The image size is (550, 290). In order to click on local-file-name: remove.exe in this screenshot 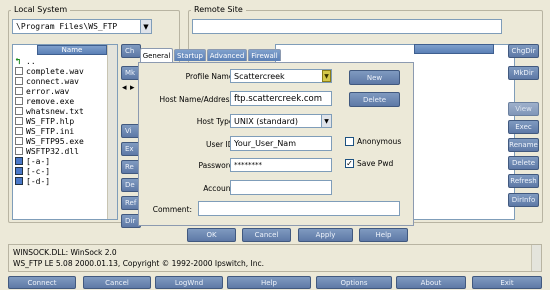, I will do `click(50, 101)`.